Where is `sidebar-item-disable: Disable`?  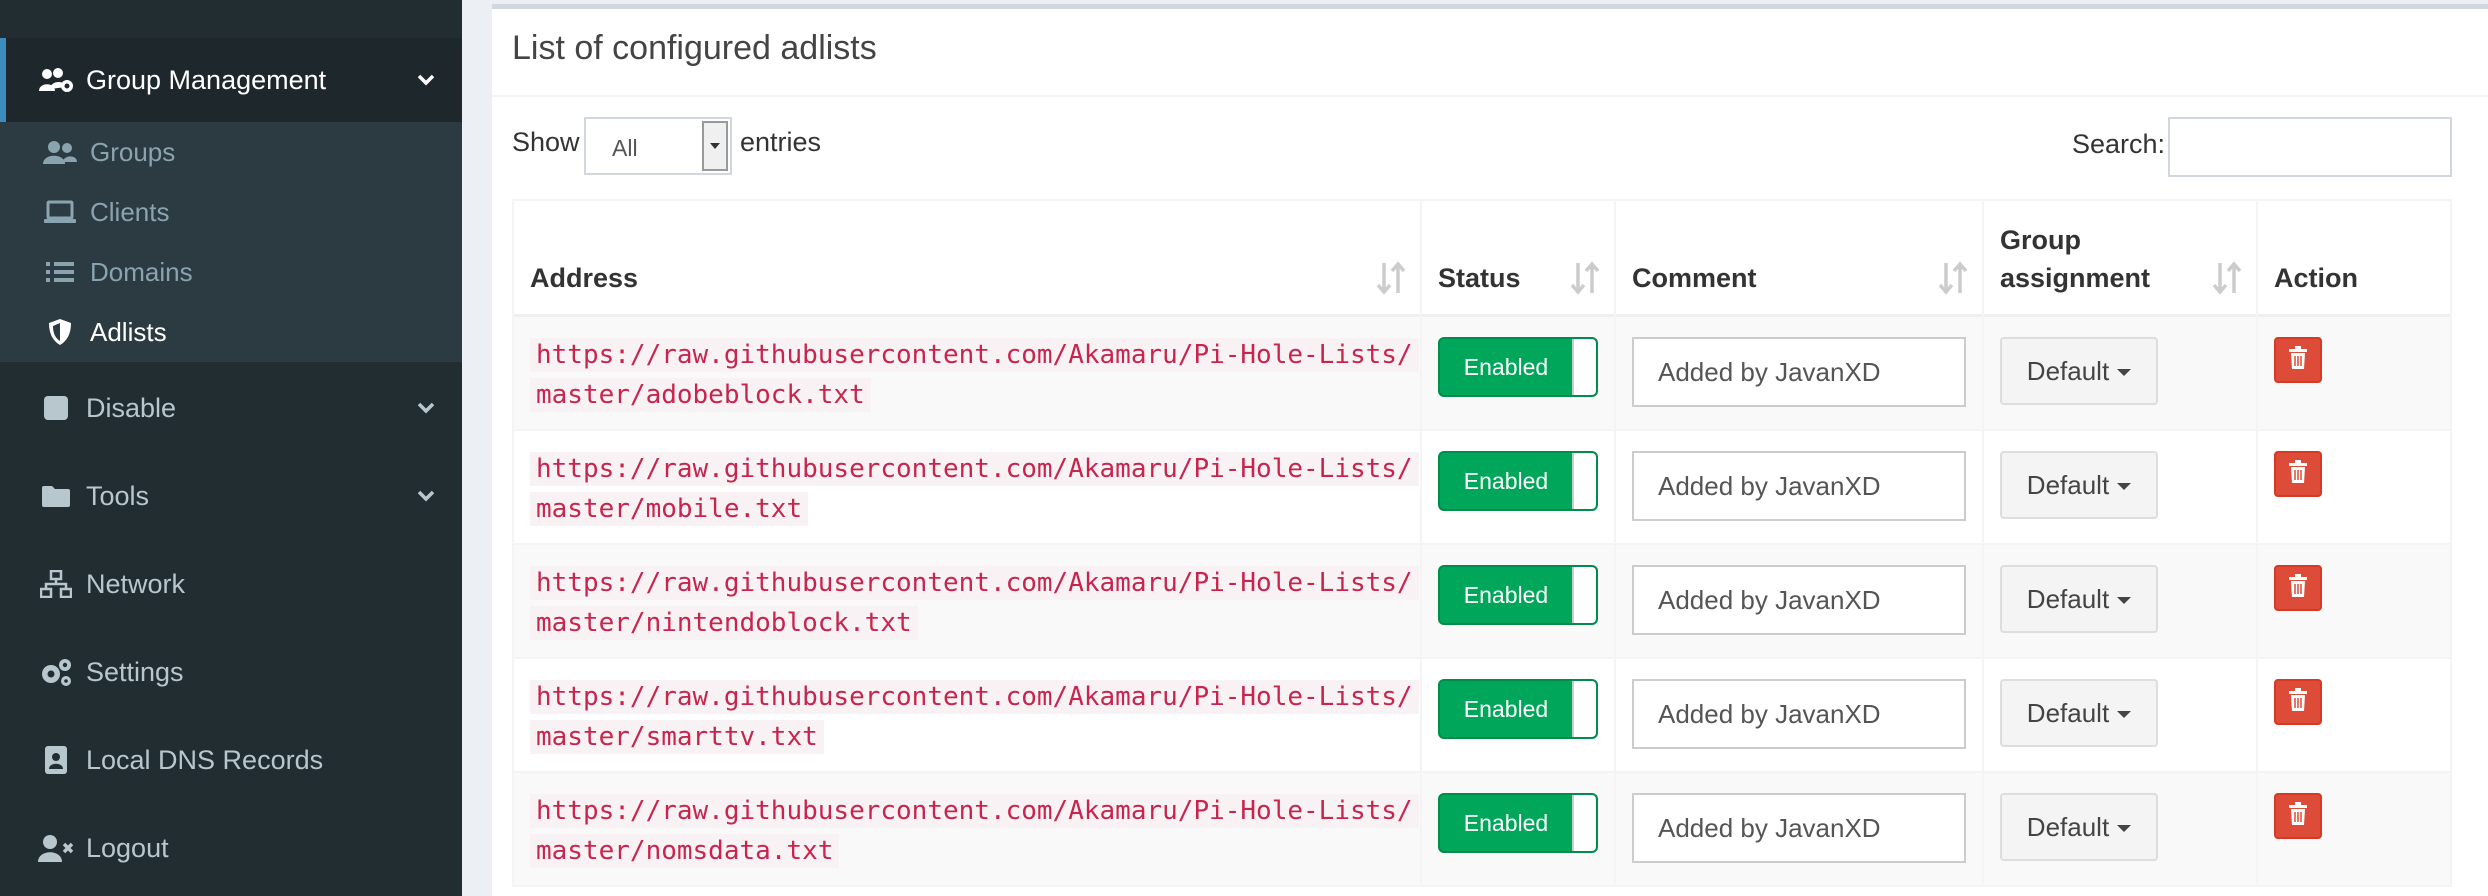 sidebar-item-disable: Disable is located at coordinates (231, 408).